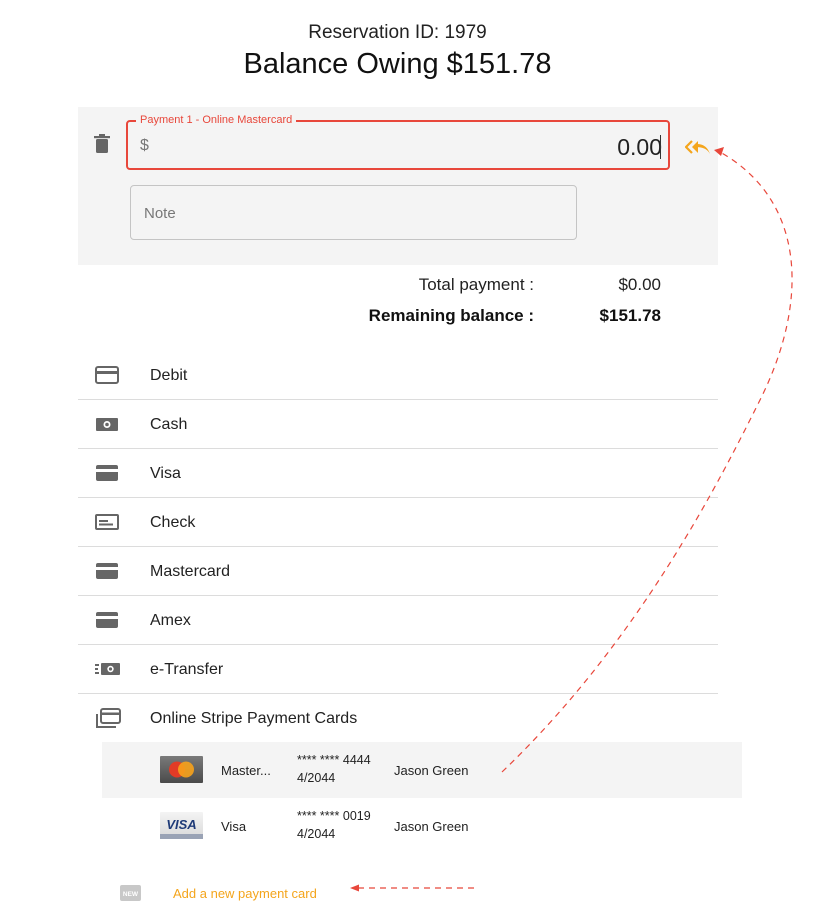  What do you see at coordinates (397, 32) in the screenshot?
I see `reservation-id: Reservation ID: 1979` at bounding box center [397, 32].